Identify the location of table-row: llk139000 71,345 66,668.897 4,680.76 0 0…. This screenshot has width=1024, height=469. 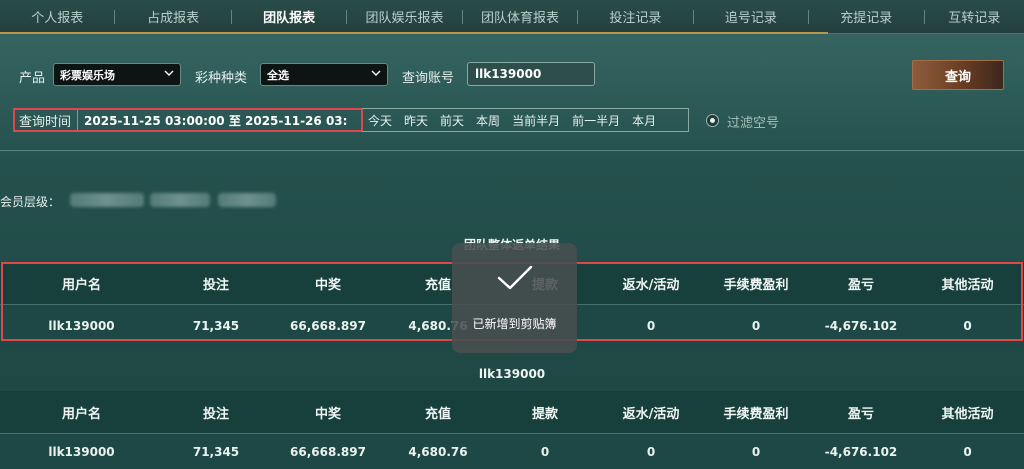
(512, 451).